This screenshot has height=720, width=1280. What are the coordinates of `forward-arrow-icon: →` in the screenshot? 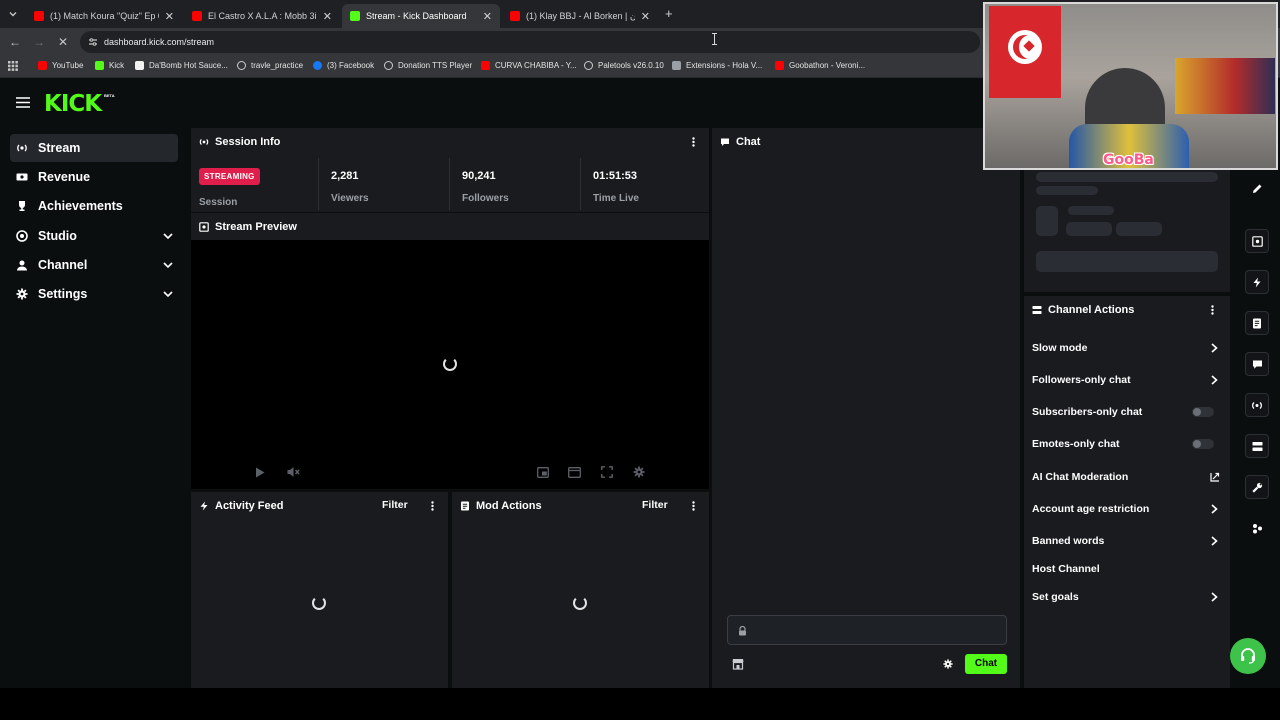 It's located at (39, 42).